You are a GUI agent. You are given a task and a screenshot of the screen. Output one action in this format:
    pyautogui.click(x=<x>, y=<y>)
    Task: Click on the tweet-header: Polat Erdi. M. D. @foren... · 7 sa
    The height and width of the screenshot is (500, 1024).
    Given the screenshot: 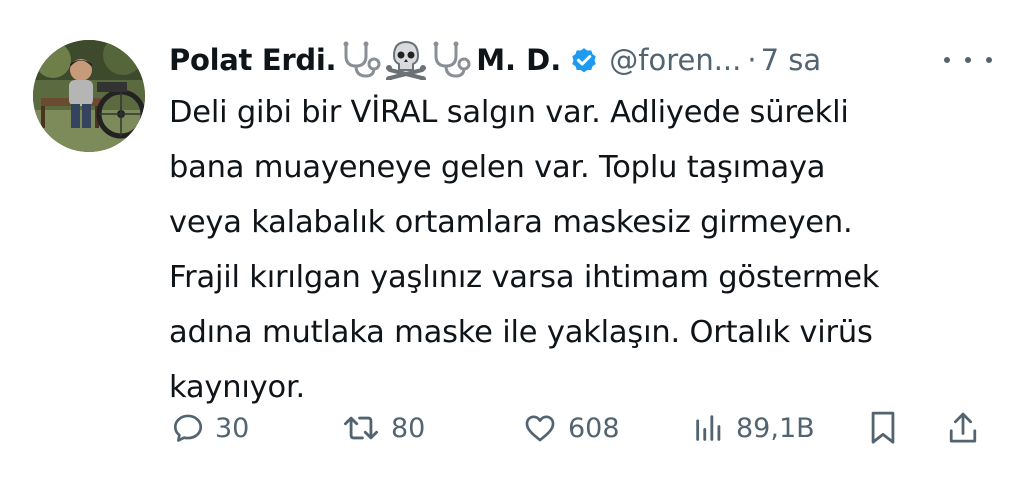 What is the action you would take?
    pyautogui.click(x=495, y=60)
    